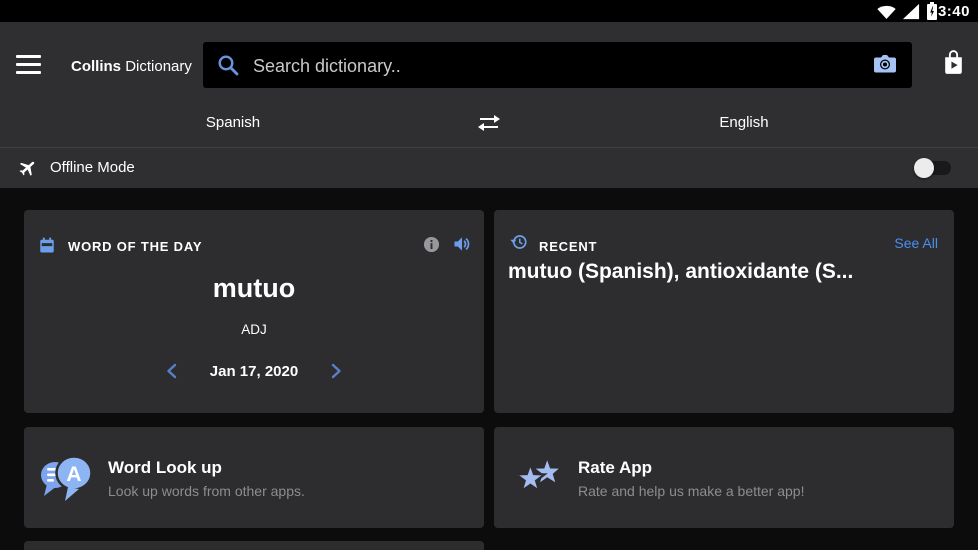 This screenshot has width=978, height=550. I want to click on app-title-regular: Dictionary, so click(158, 66).